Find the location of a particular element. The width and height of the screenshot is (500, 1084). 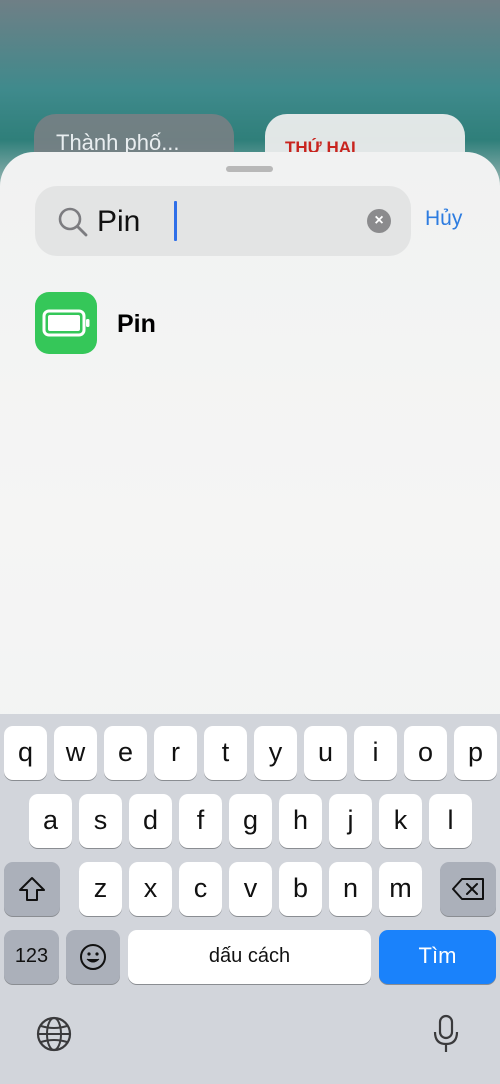

search-result-battery: Pin is located at coordinates (250, 324).